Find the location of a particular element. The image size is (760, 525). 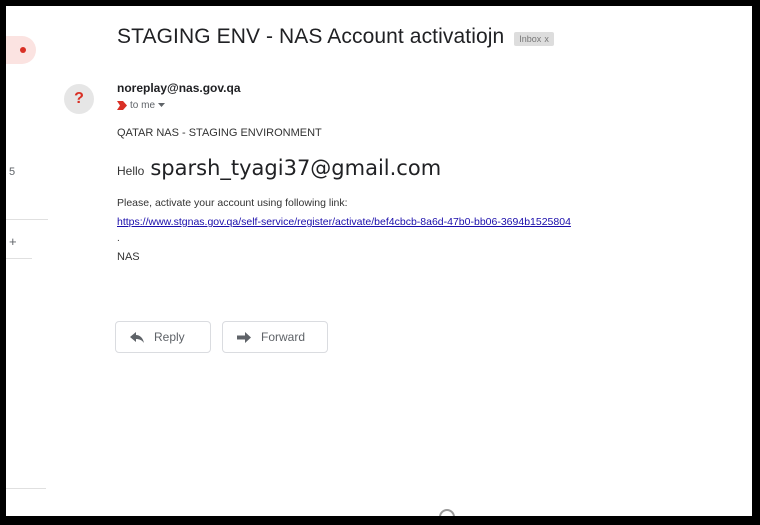

label-remove-icon: x is located at coordinates (546, 39).